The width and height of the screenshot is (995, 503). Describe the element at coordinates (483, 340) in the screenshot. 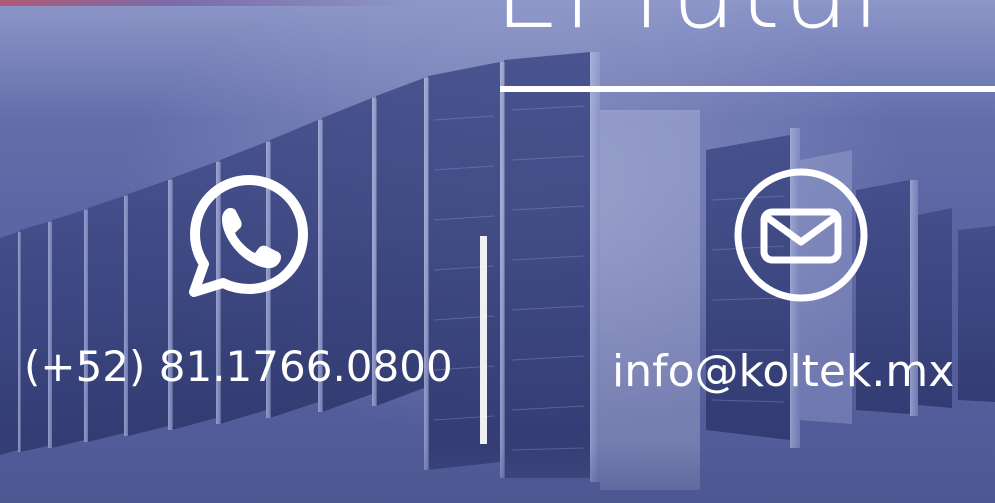

I see `contact-divider` at that location.